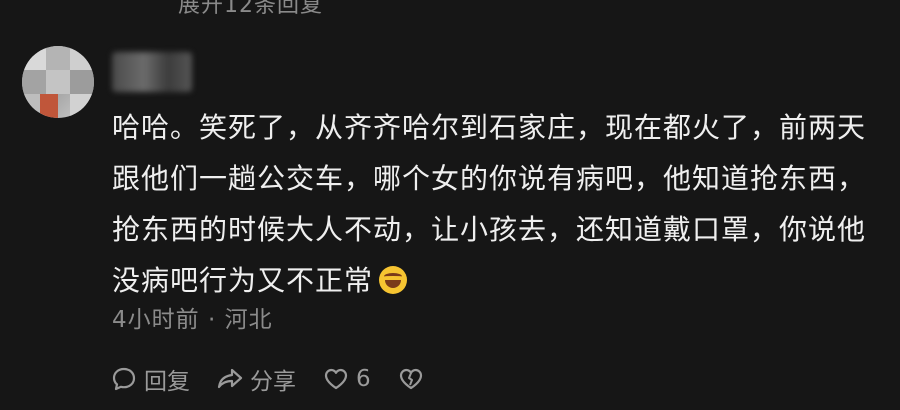  What do you see at coordinates (336, 379) in the screenshot?
I see `heart-icon` at bounding box center [336, 379].